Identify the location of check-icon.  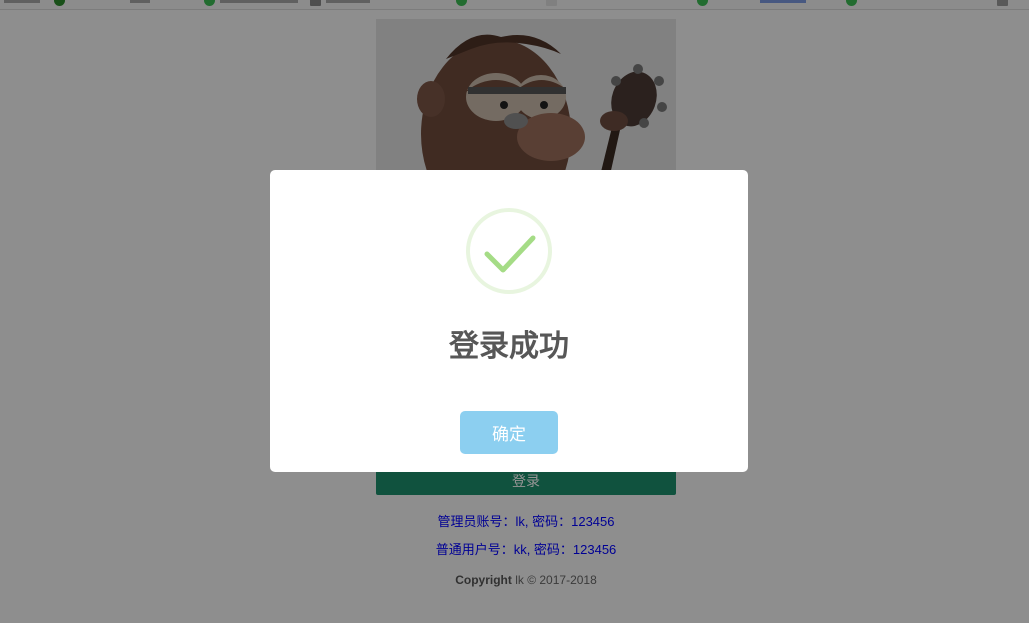
(509, 251).